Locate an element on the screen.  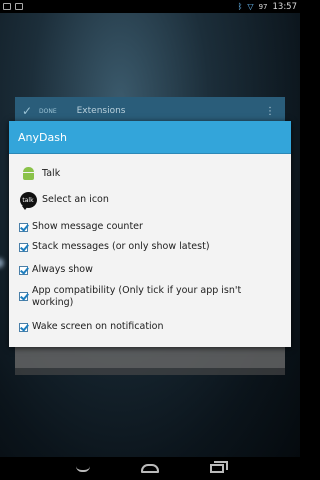
select-icon-item: talk Select an icon is located at coordinates (150, 200).